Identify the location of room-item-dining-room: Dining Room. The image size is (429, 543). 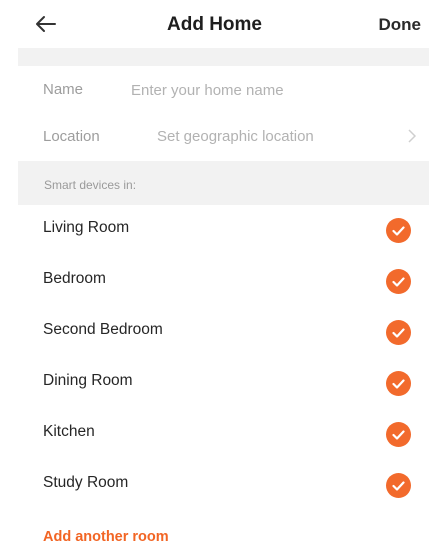
(214, 383).